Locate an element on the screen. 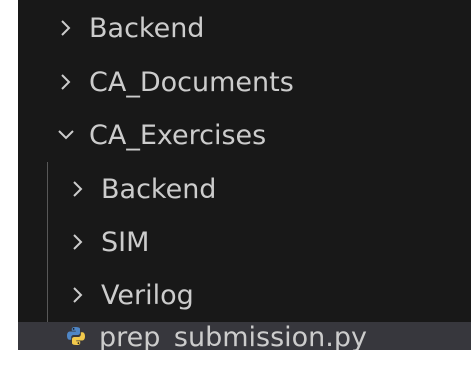 This screenshot has width=471, height=372. tree-item-label: SIM is located at coordinates (125, 242).